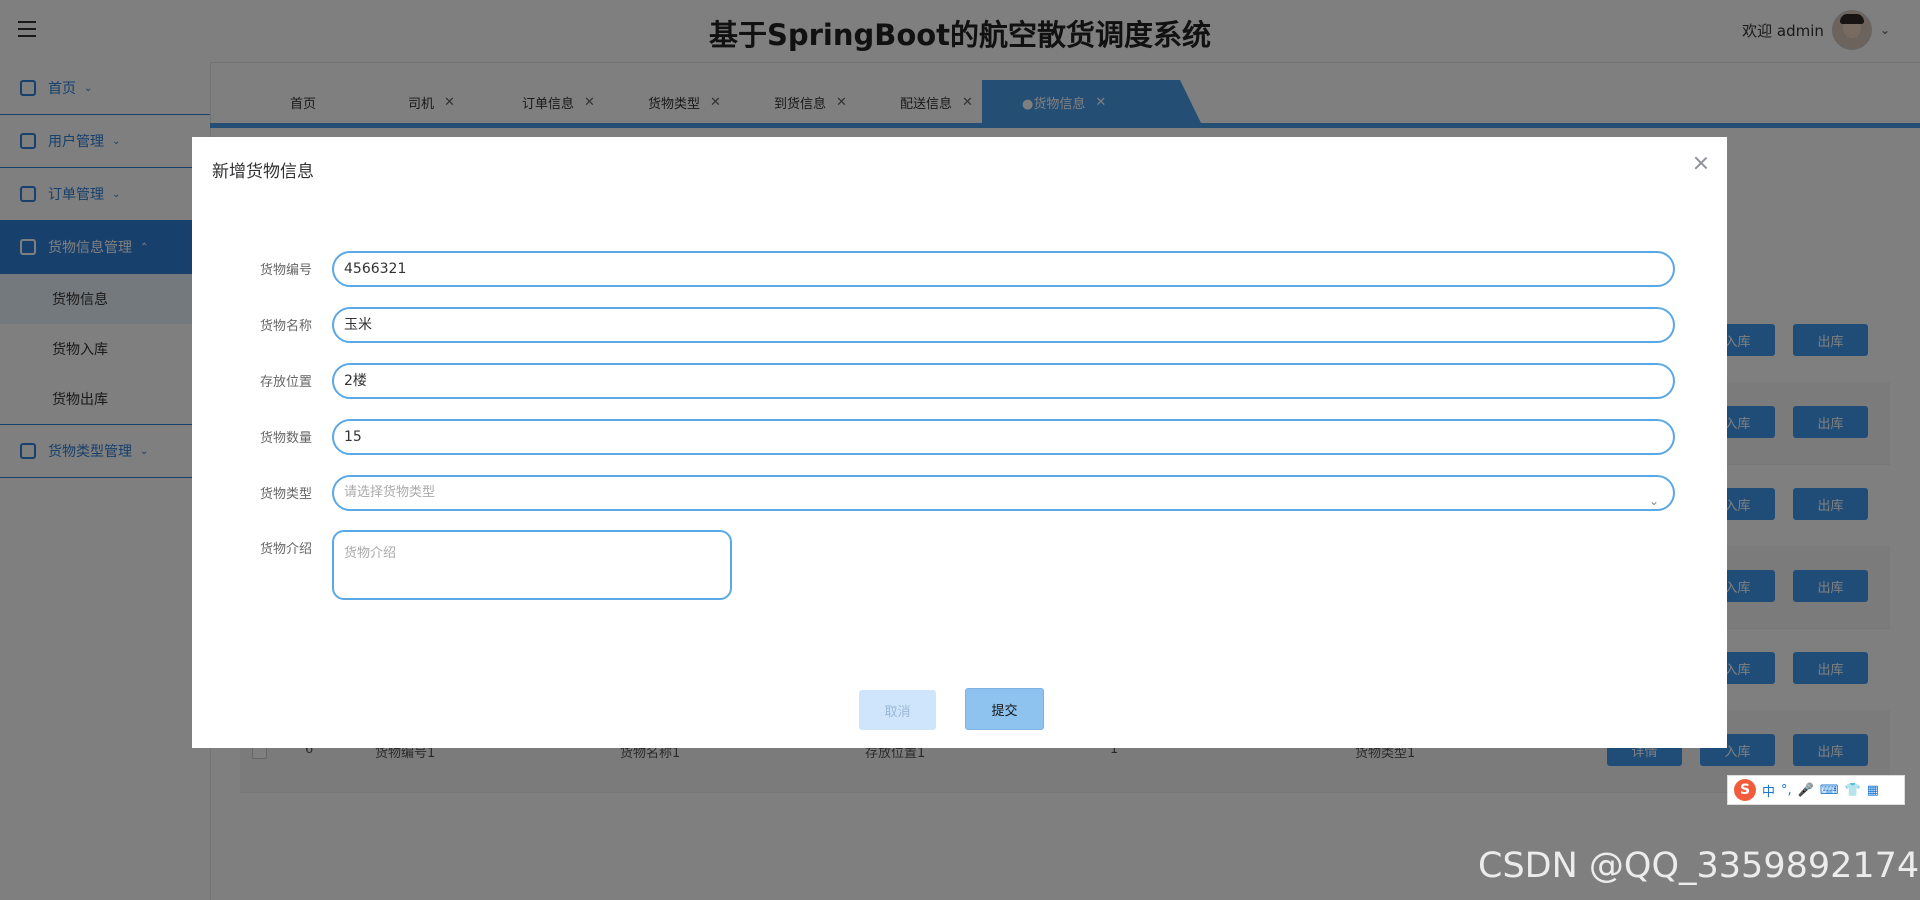 The image size is (1920, 900). What do you see at coordinates (390, 492) in the screenshot?
I see `select-placeholder: 请选择货物类型` at bounding box center [390, 492].